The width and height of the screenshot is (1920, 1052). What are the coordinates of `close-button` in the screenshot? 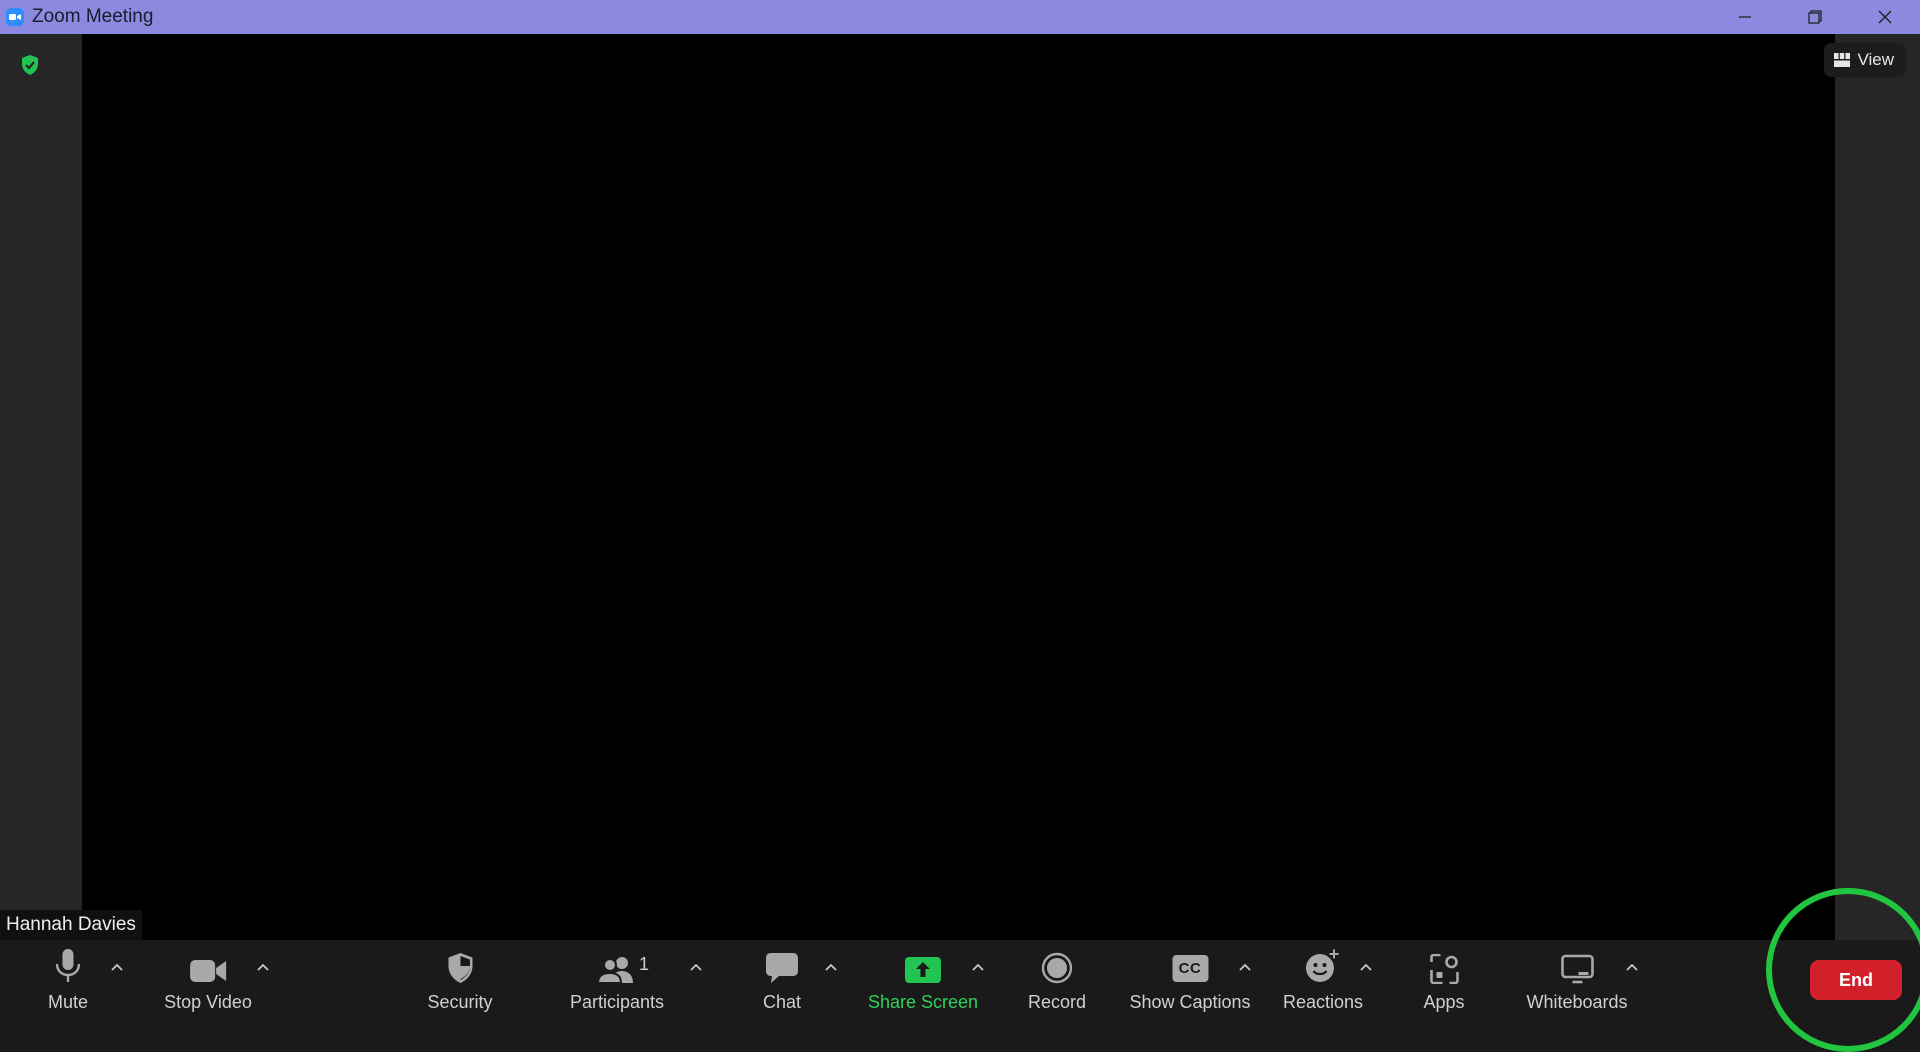 It's located at (1885, 17).